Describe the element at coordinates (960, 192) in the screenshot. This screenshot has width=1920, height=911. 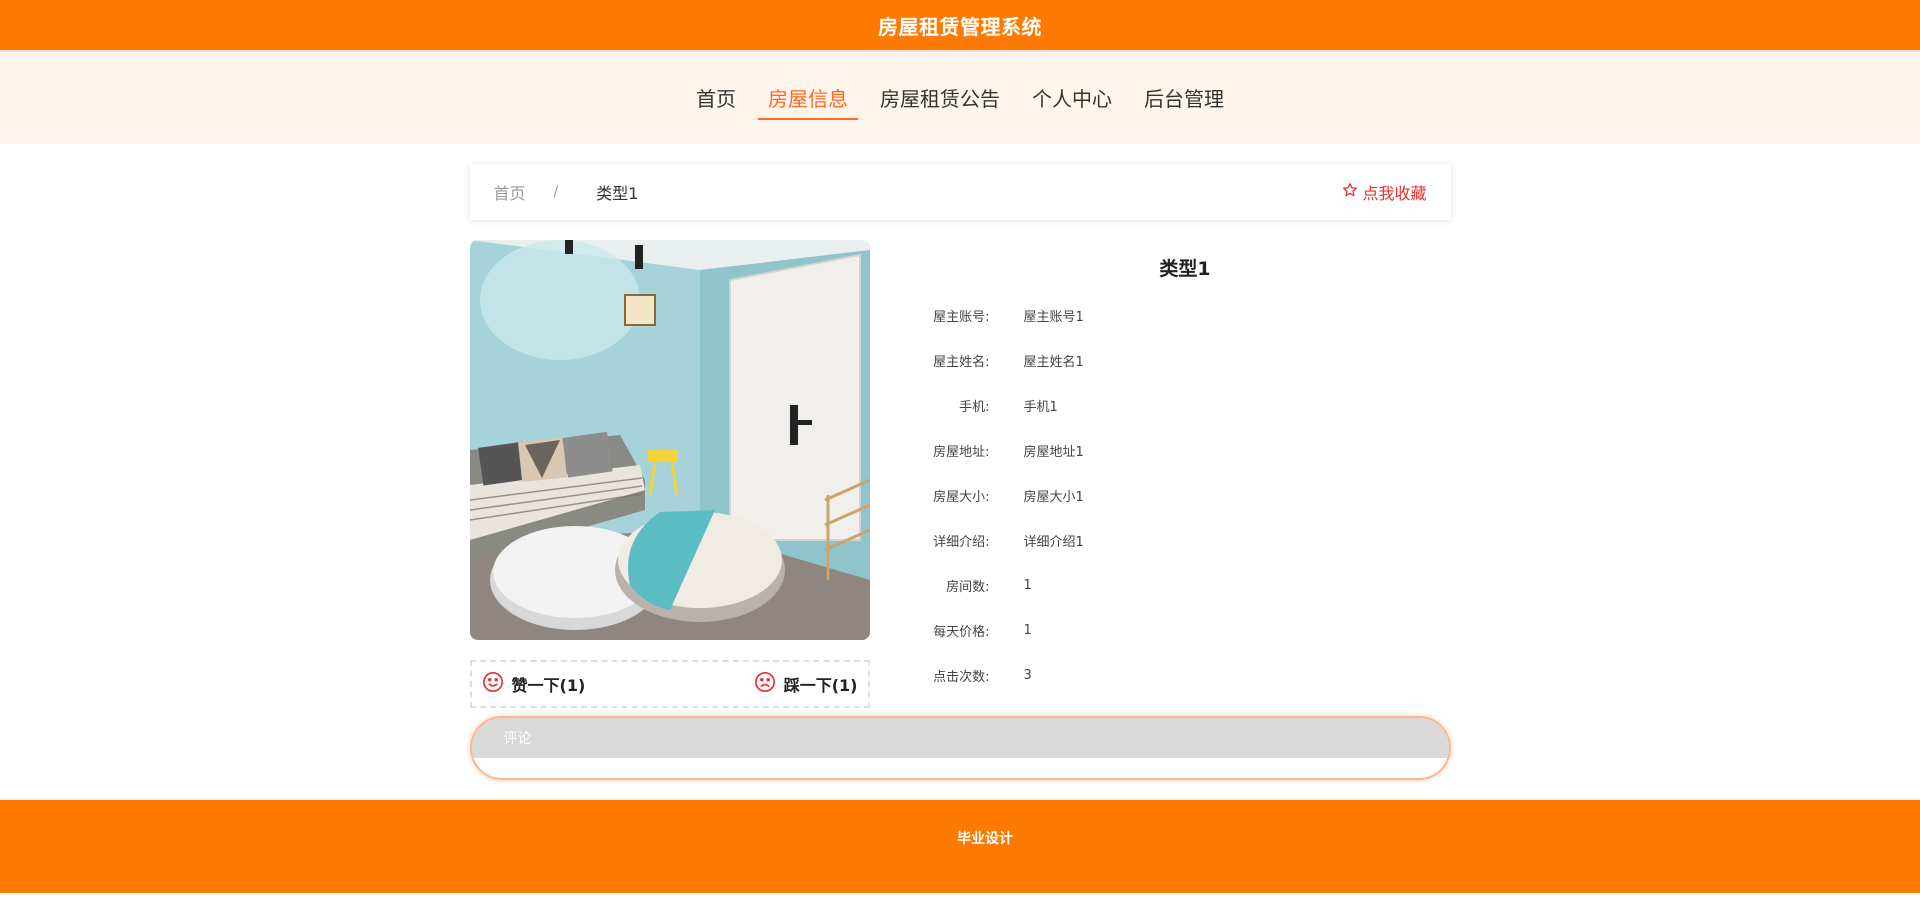
I see `breadcrumb: 首页 / 类型1 点我收藏` at that location.